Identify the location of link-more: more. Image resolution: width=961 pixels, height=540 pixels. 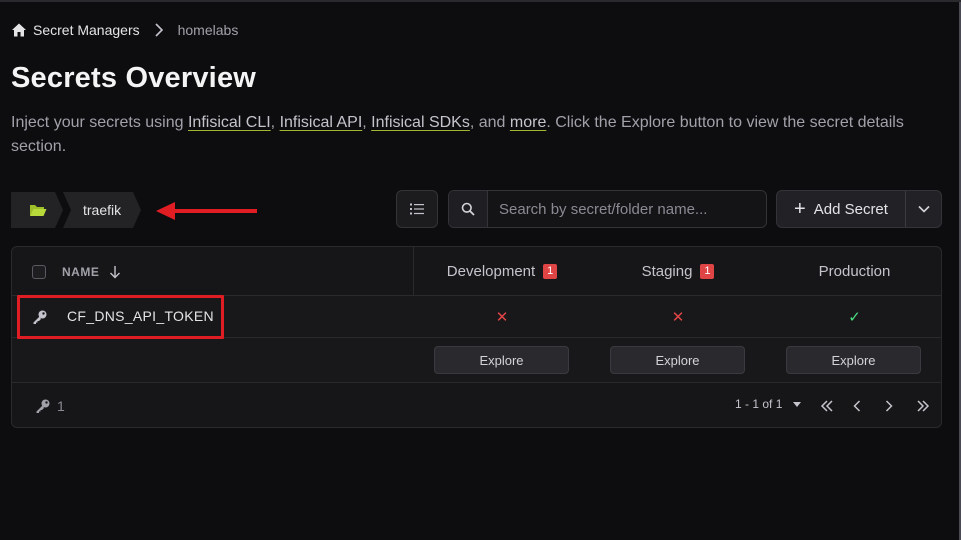
(528, 122).